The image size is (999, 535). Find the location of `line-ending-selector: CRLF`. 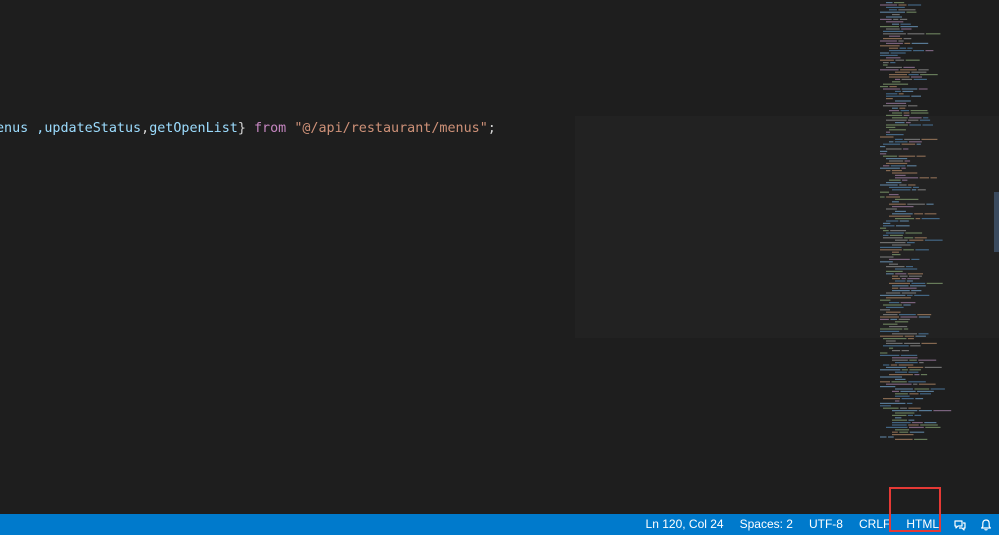

line-ending-selector: CRLF is located at coordinates (874, 524).